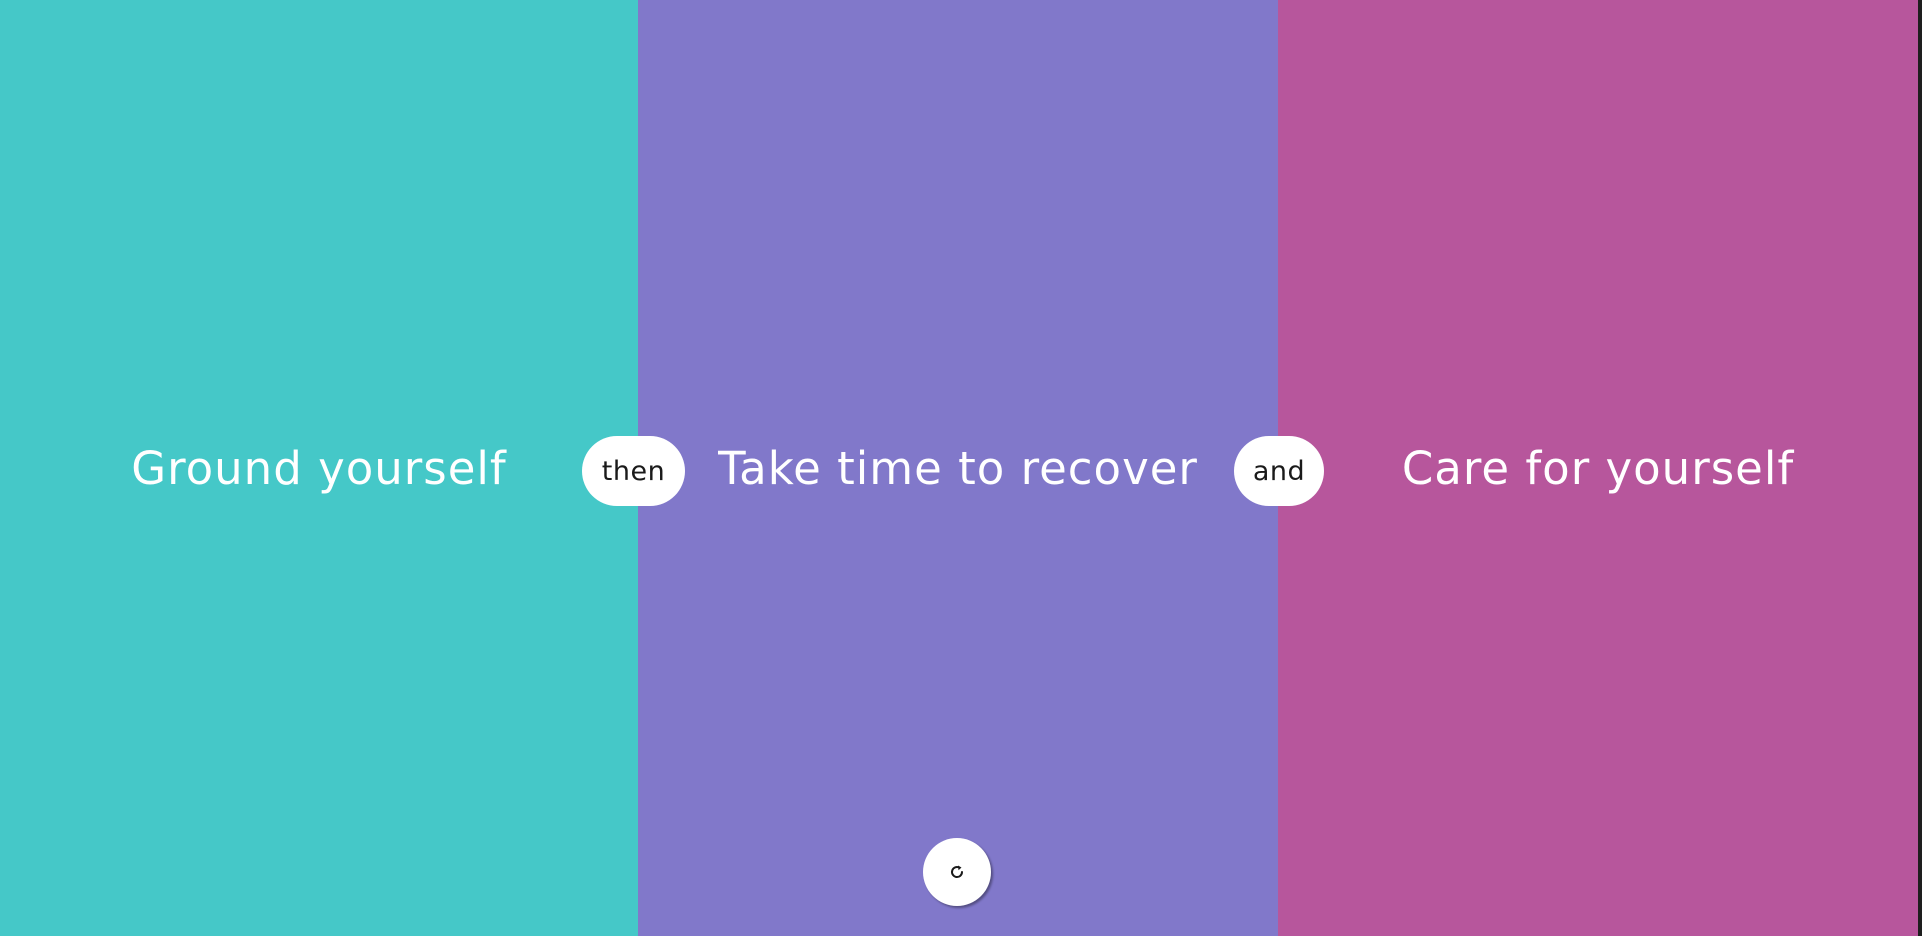 The height and width of the screenshot is (936, 1922). I want to click on refresh-button, so click(957, 872).